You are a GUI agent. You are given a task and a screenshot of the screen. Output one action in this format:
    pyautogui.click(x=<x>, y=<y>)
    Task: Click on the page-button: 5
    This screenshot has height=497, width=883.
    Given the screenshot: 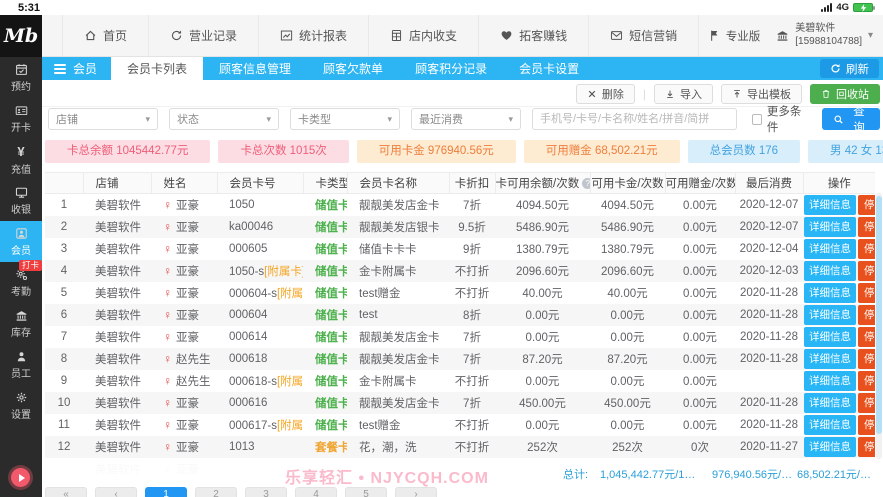 What is the action you would take?
    pyautogui.click(x=366, y=492)
    